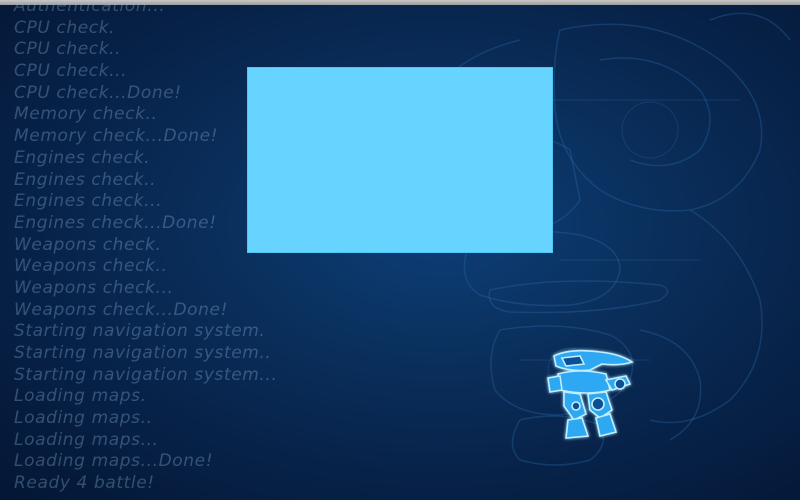 The height and width of the screenshot is (500, 800). What do you see at coordinates (116, 136) in the screenshot?
I see `boot-log-line: Memory check...Done!` at bounding box center [116, 136].